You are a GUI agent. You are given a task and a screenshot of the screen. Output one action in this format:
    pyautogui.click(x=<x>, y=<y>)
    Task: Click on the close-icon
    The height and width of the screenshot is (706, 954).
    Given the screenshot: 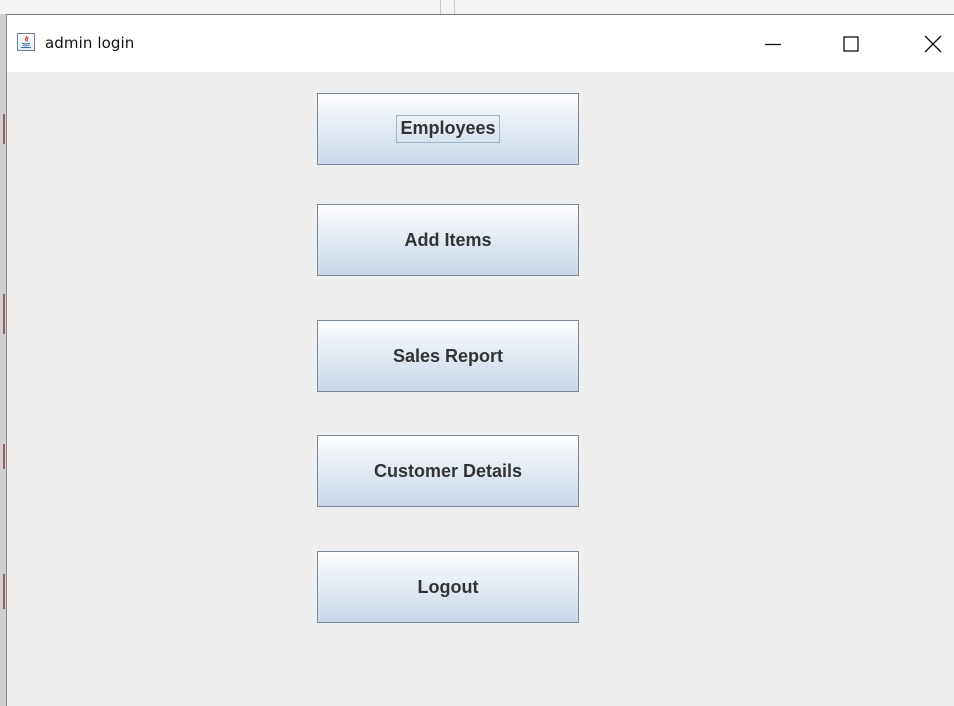 What is the action you would take?
    pyautogui.click(x=933, y=44)
    